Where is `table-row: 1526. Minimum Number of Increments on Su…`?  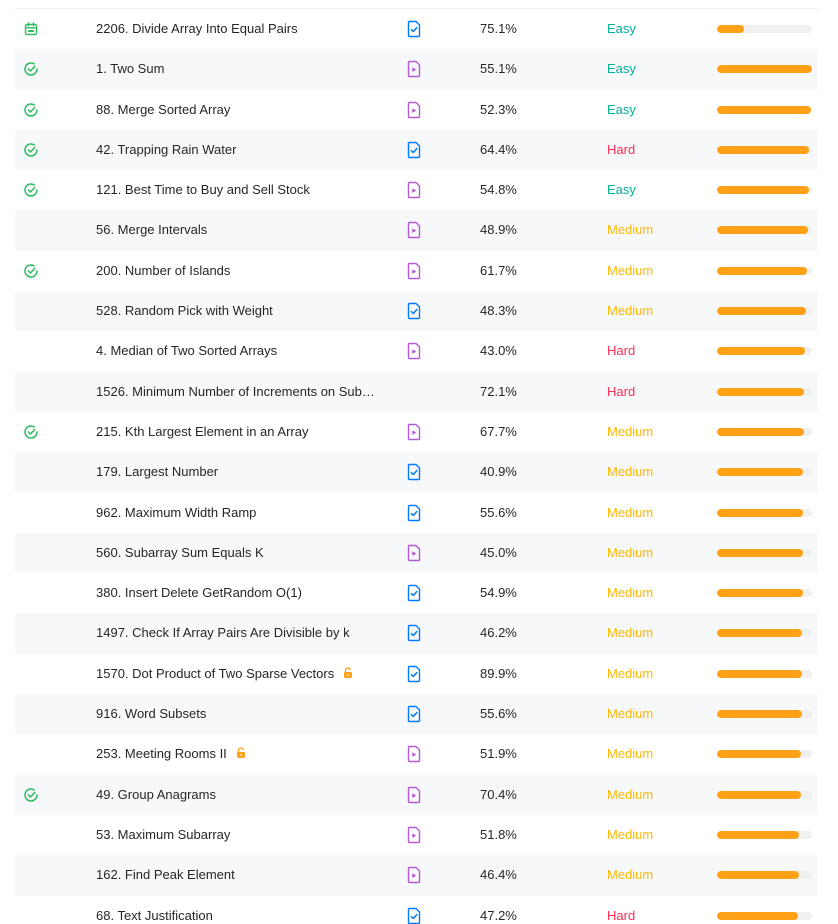 table-row: 1526. Minimum Number of Increments on Su… is located at coordinates (416, 391).